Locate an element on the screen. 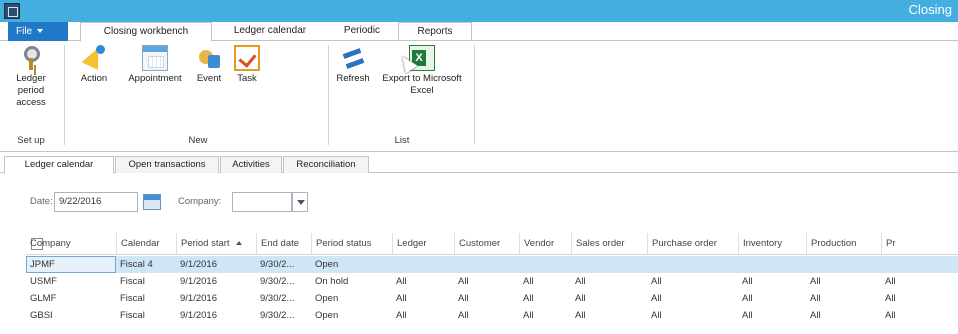 The image size is (958, 334). key-icon is located at coordinates (31, 58).